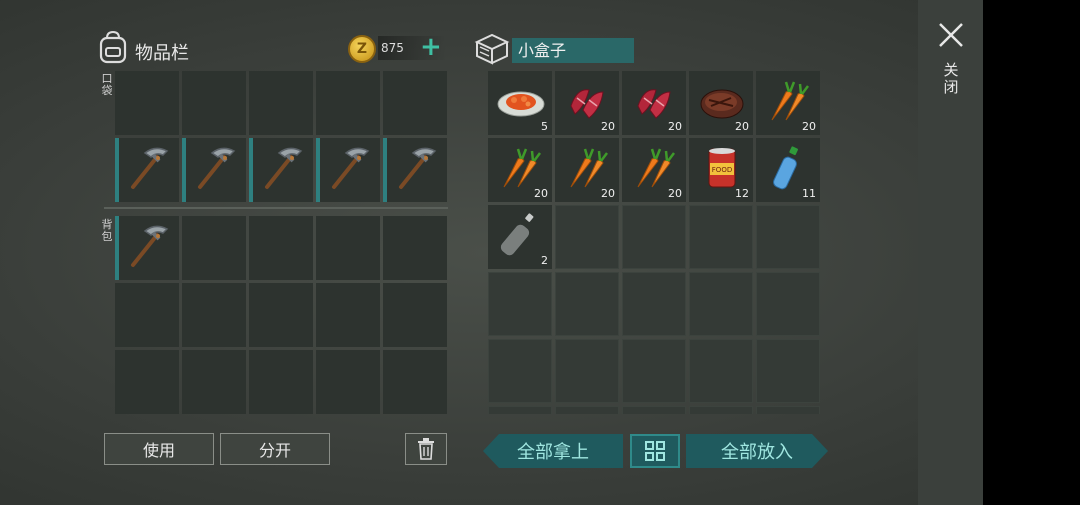 Image resolution: width=1080 pixels, height=505 pixels. I want to click on item-count: 12, so click(742, 193).